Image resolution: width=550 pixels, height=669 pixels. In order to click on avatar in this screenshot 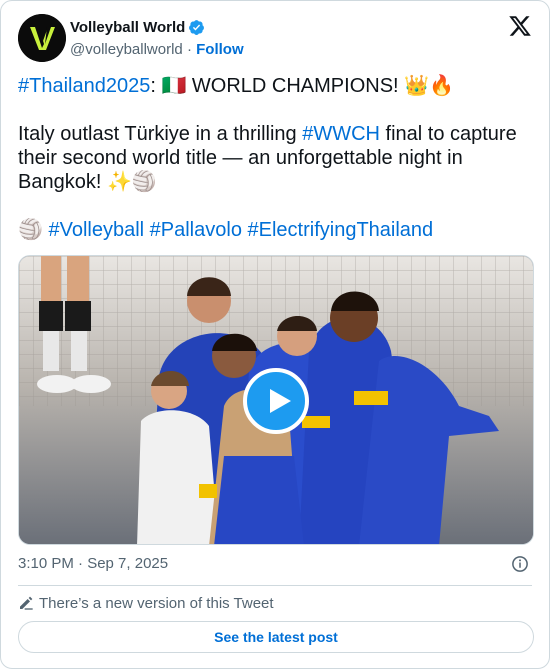, I will do `click(42, 38)`.